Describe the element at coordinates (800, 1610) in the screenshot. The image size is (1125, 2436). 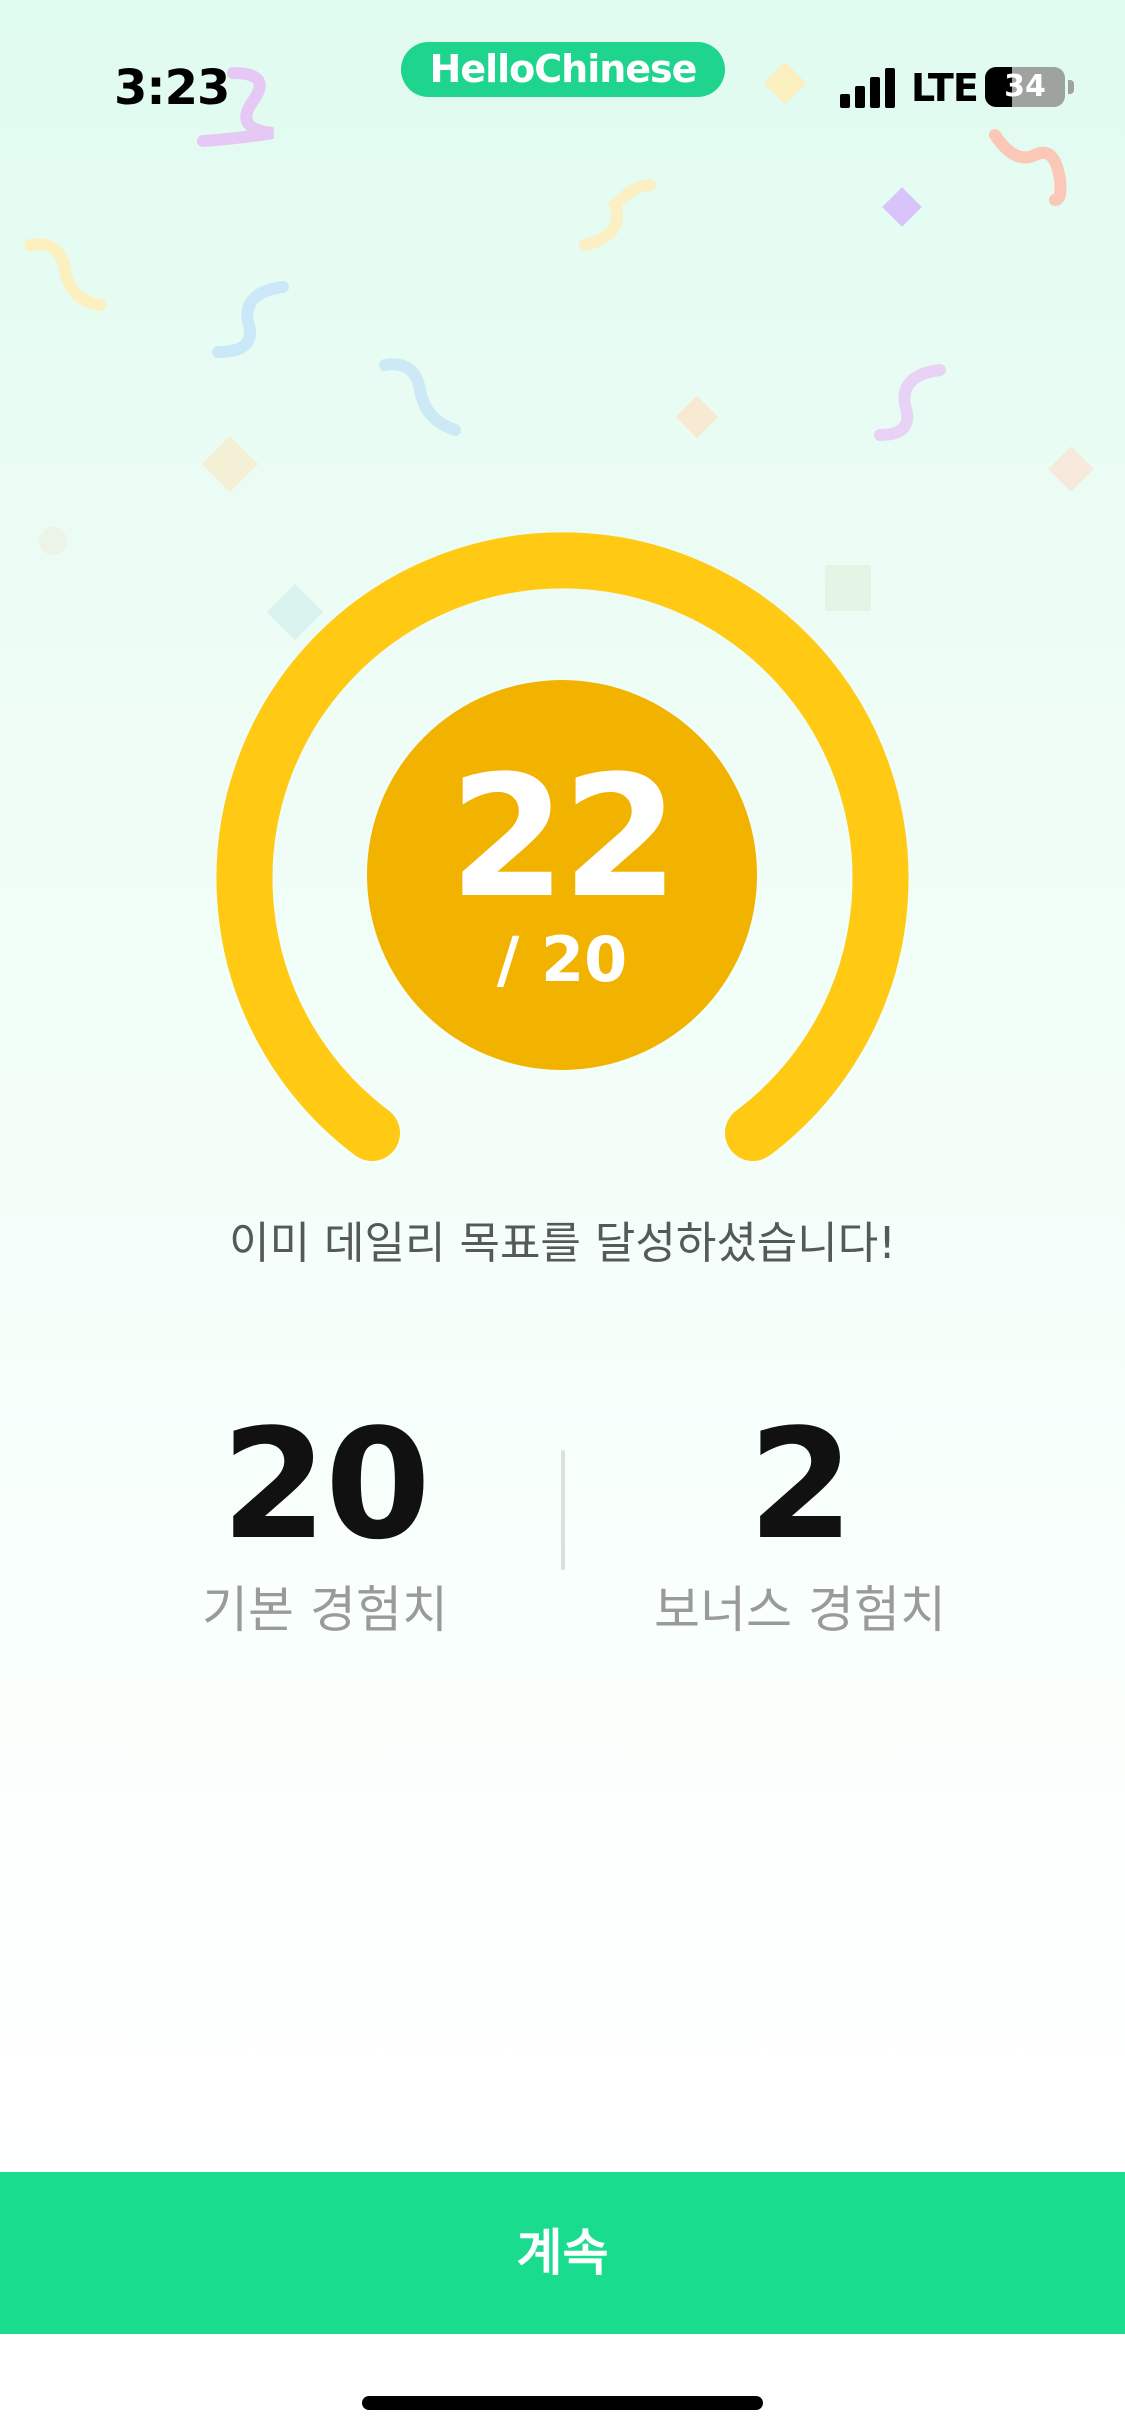
I see `bonus-xp-label: 보너스 경험치` at that location.